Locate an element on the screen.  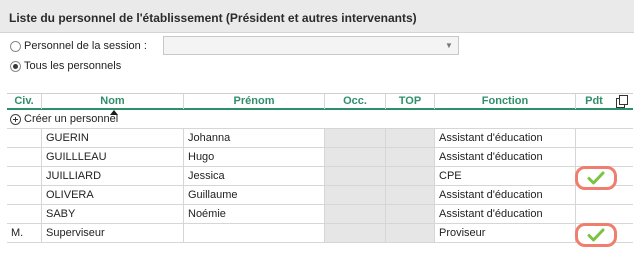
cell-prenom: Johanna is located at coordinates (254, 138).